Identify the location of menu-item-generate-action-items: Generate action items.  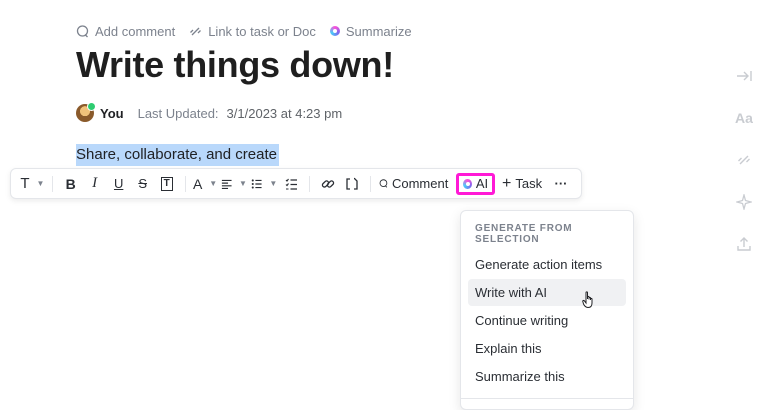
(547, 264).